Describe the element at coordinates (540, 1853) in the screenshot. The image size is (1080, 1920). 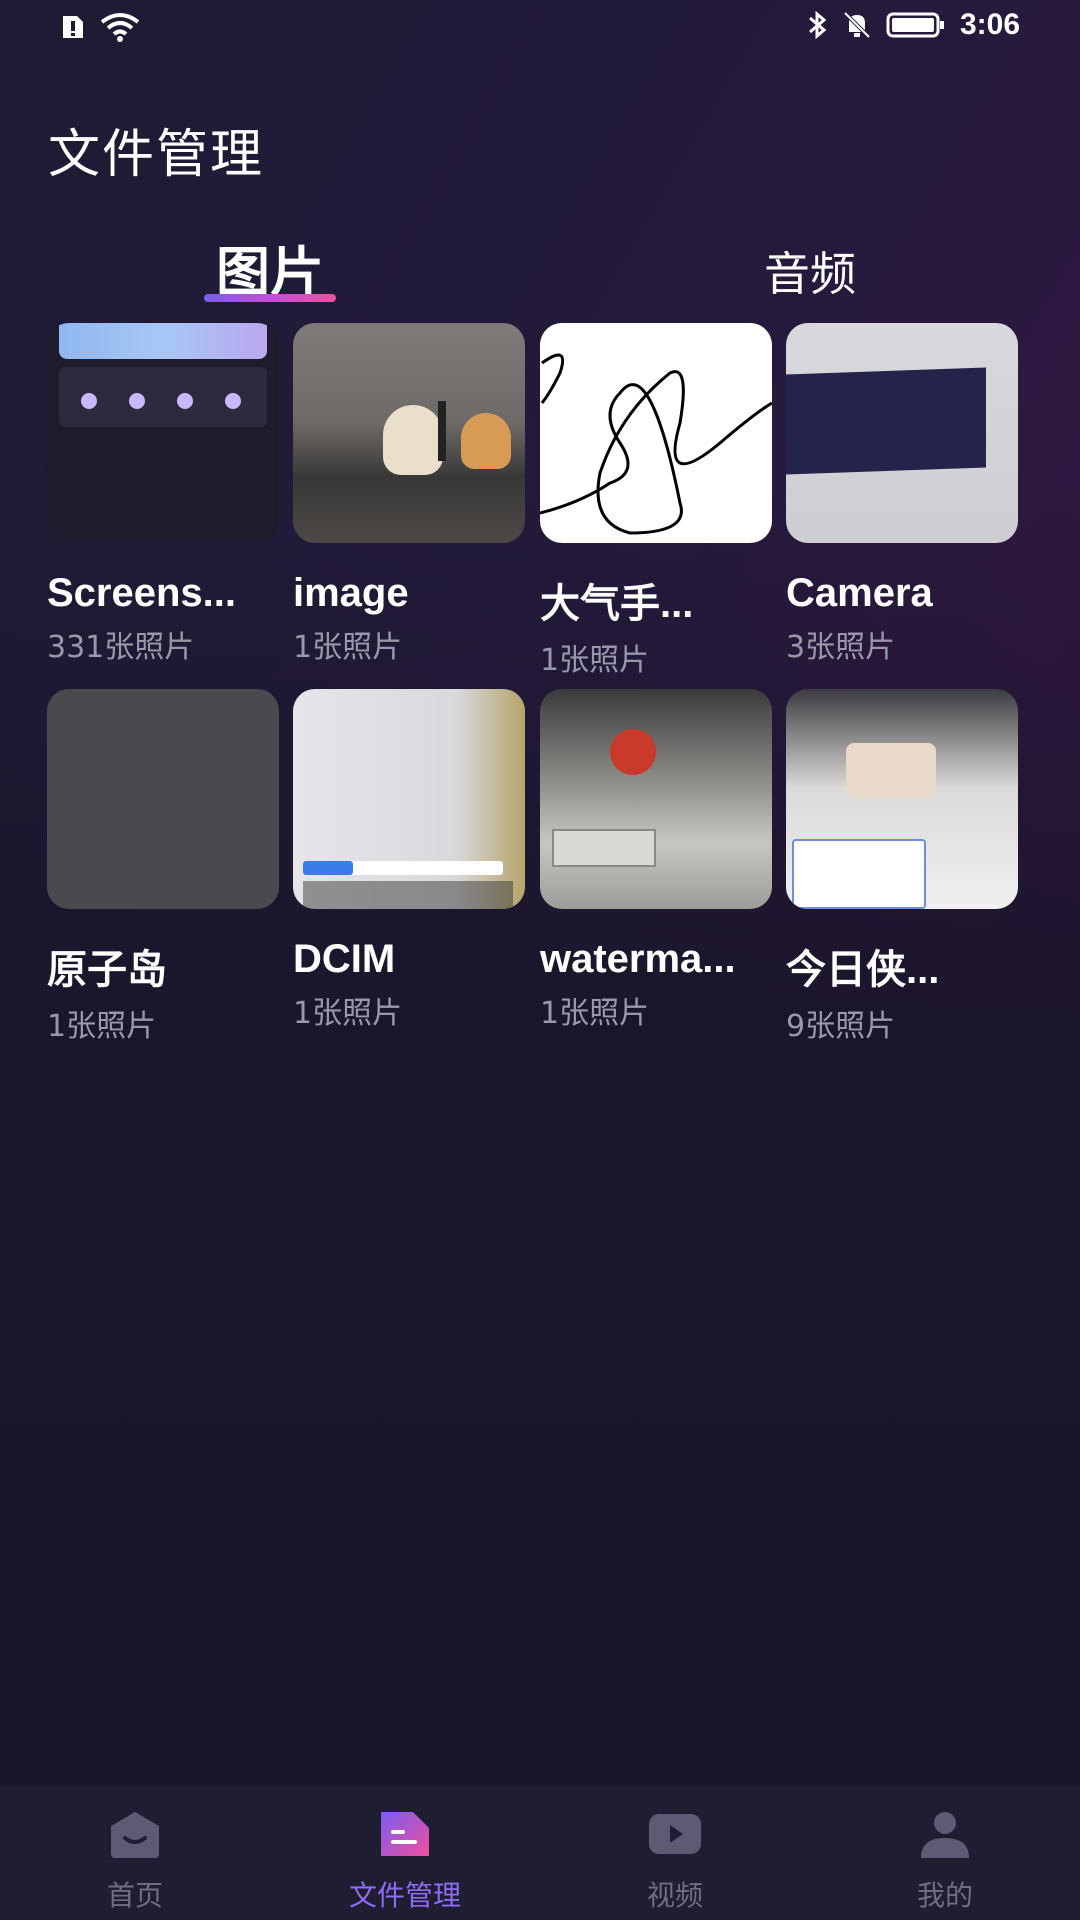
I see `bottom-navigation: 首页 文件管理 视频 我的` at that location.